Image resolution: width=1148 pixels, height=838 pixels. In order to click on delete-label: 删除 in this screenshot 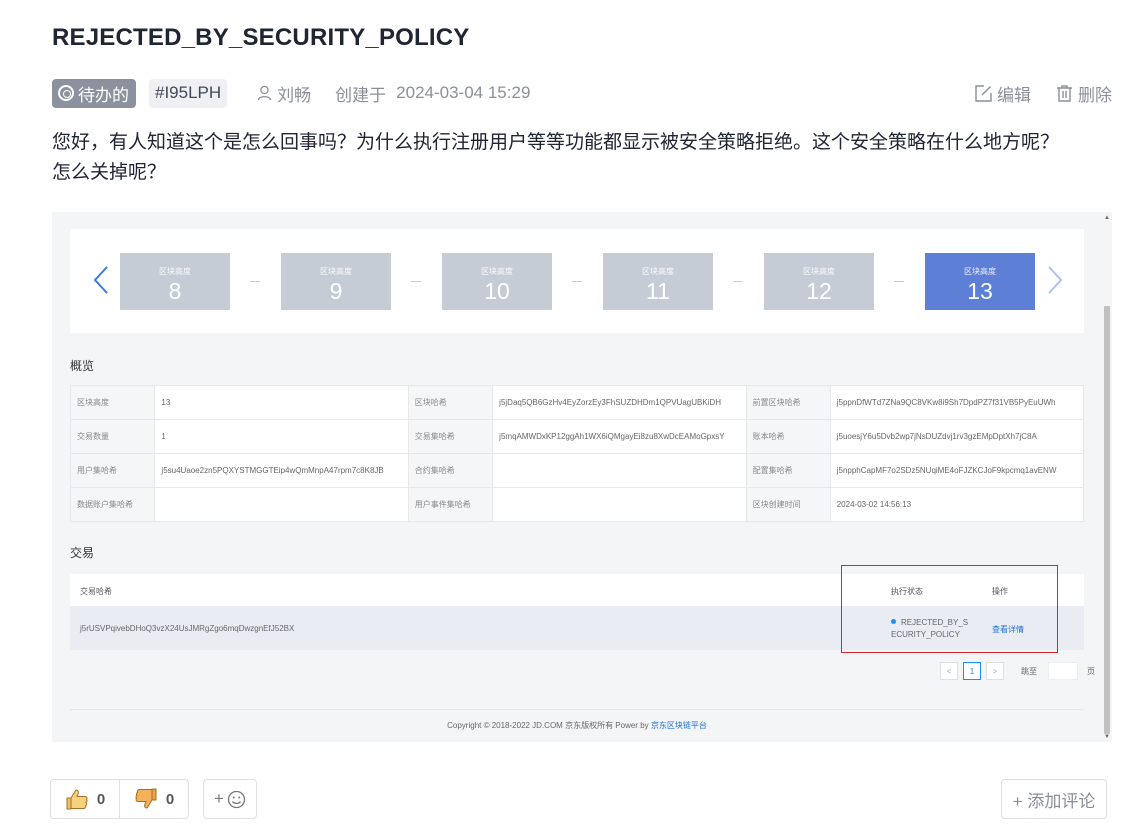, I will do `click(1095, 95)`.